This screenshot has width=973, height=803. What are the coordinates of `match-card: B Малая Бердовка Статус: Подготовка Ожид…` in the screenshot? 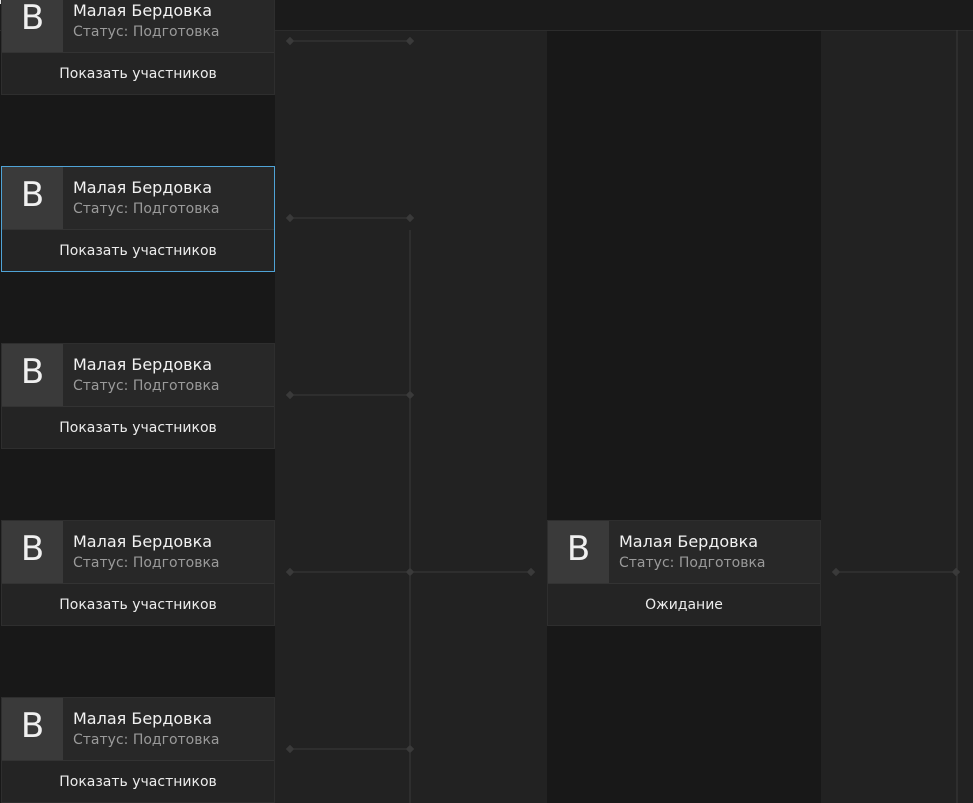 It's located at (684, 573).